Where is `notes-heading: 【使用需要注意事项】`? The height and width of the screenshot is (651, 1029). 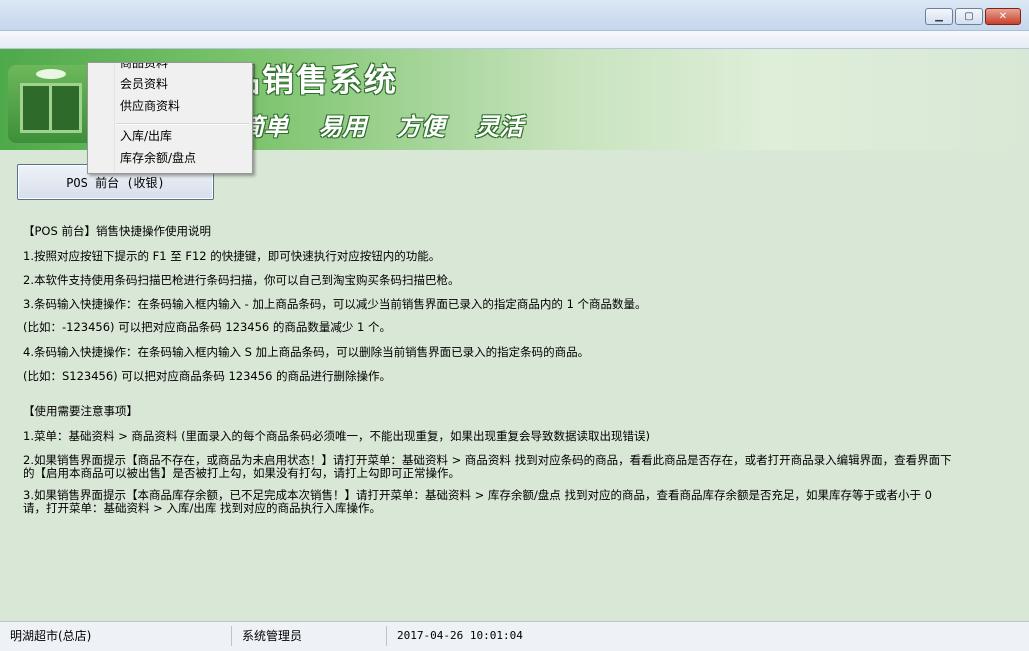
notes-heading: 【使用需要注意事项】 is located at coordinates (80, 411).